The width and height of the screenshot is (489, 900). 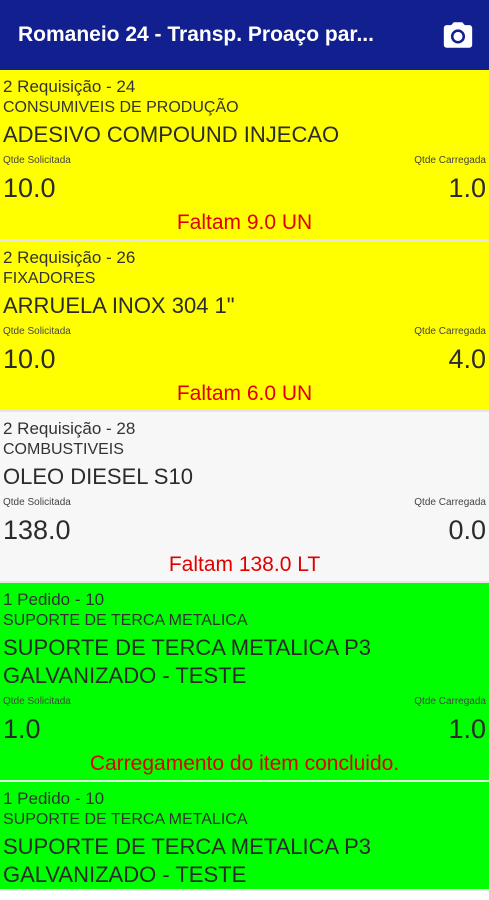 I want to click on item-group: CONSUMIVEIS DE PRODUÇÃO, so click(x=121, y=107).